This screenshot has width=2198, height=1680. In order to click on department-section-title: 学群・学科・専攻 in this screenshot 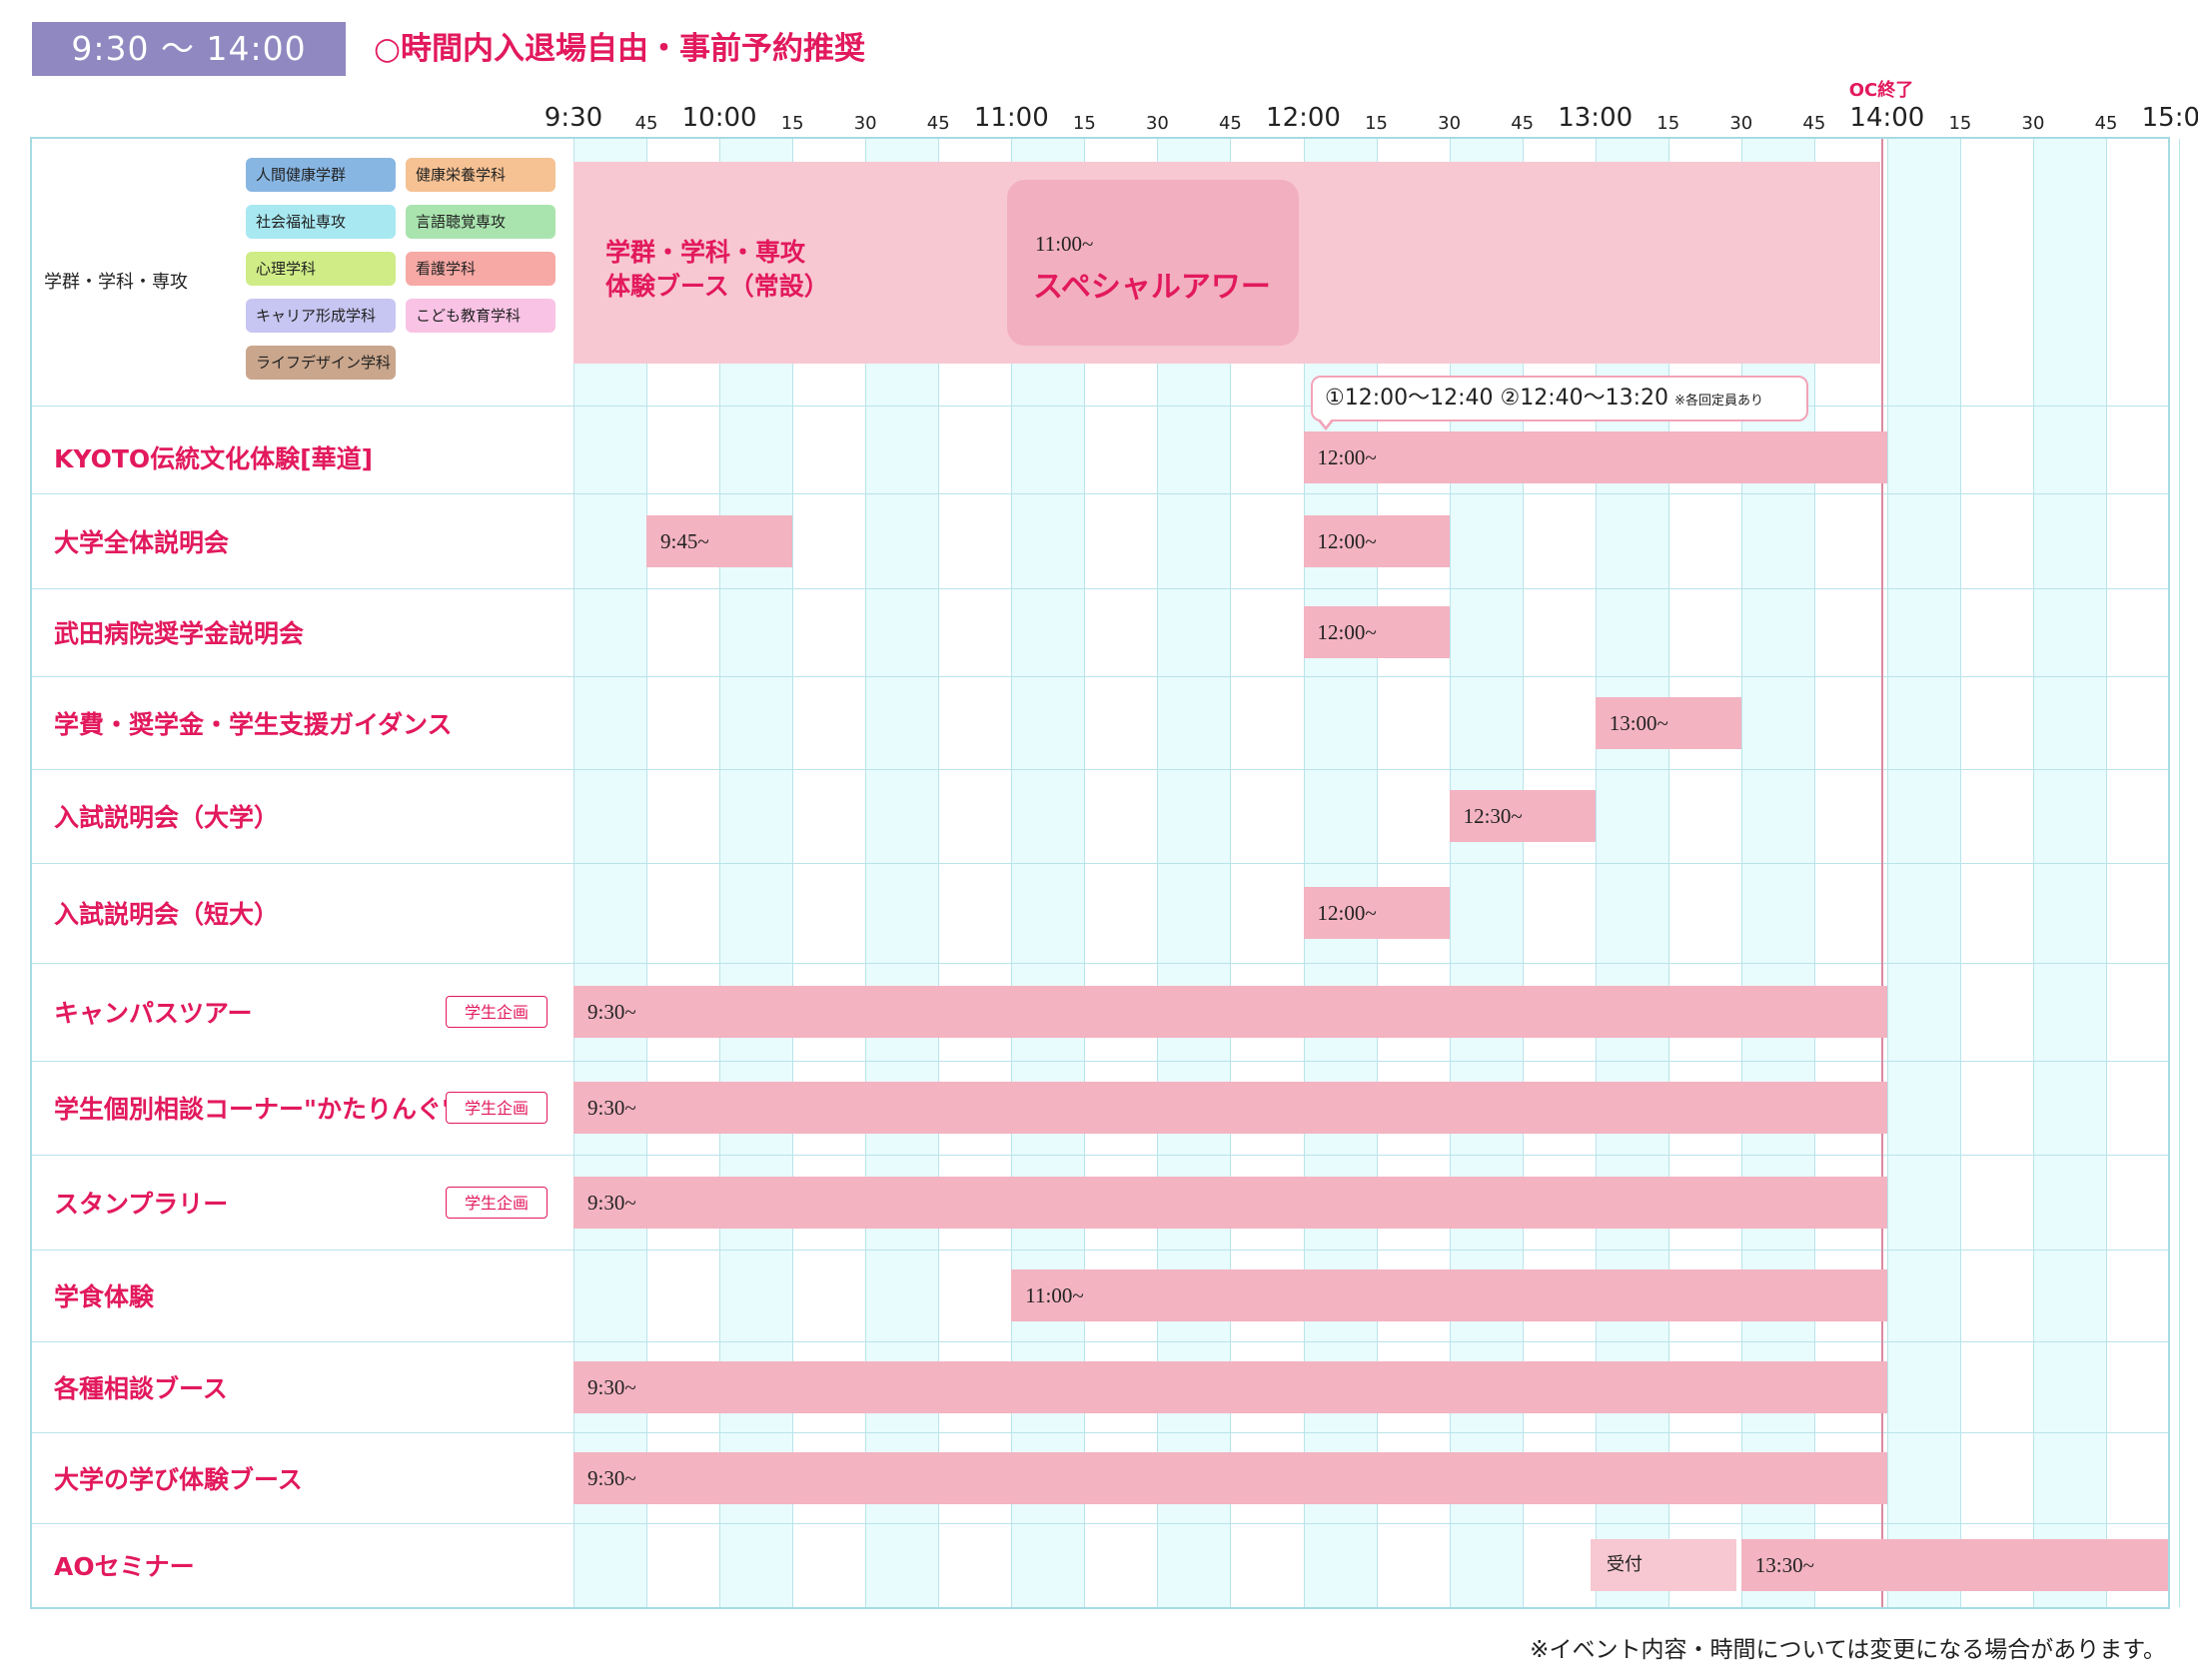, I will do `click(116, 282)`.